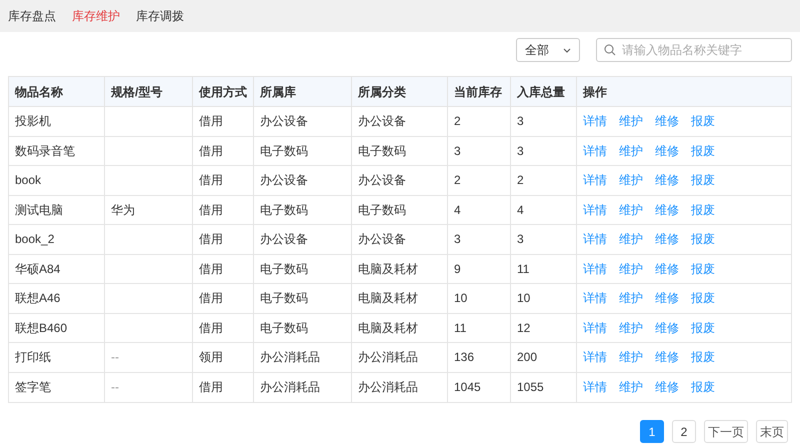 This screenshot has height=444, width=800. Describe the element at coordinates (115, 357) in the screenshot. I see `table-cell-text: --` at that location.